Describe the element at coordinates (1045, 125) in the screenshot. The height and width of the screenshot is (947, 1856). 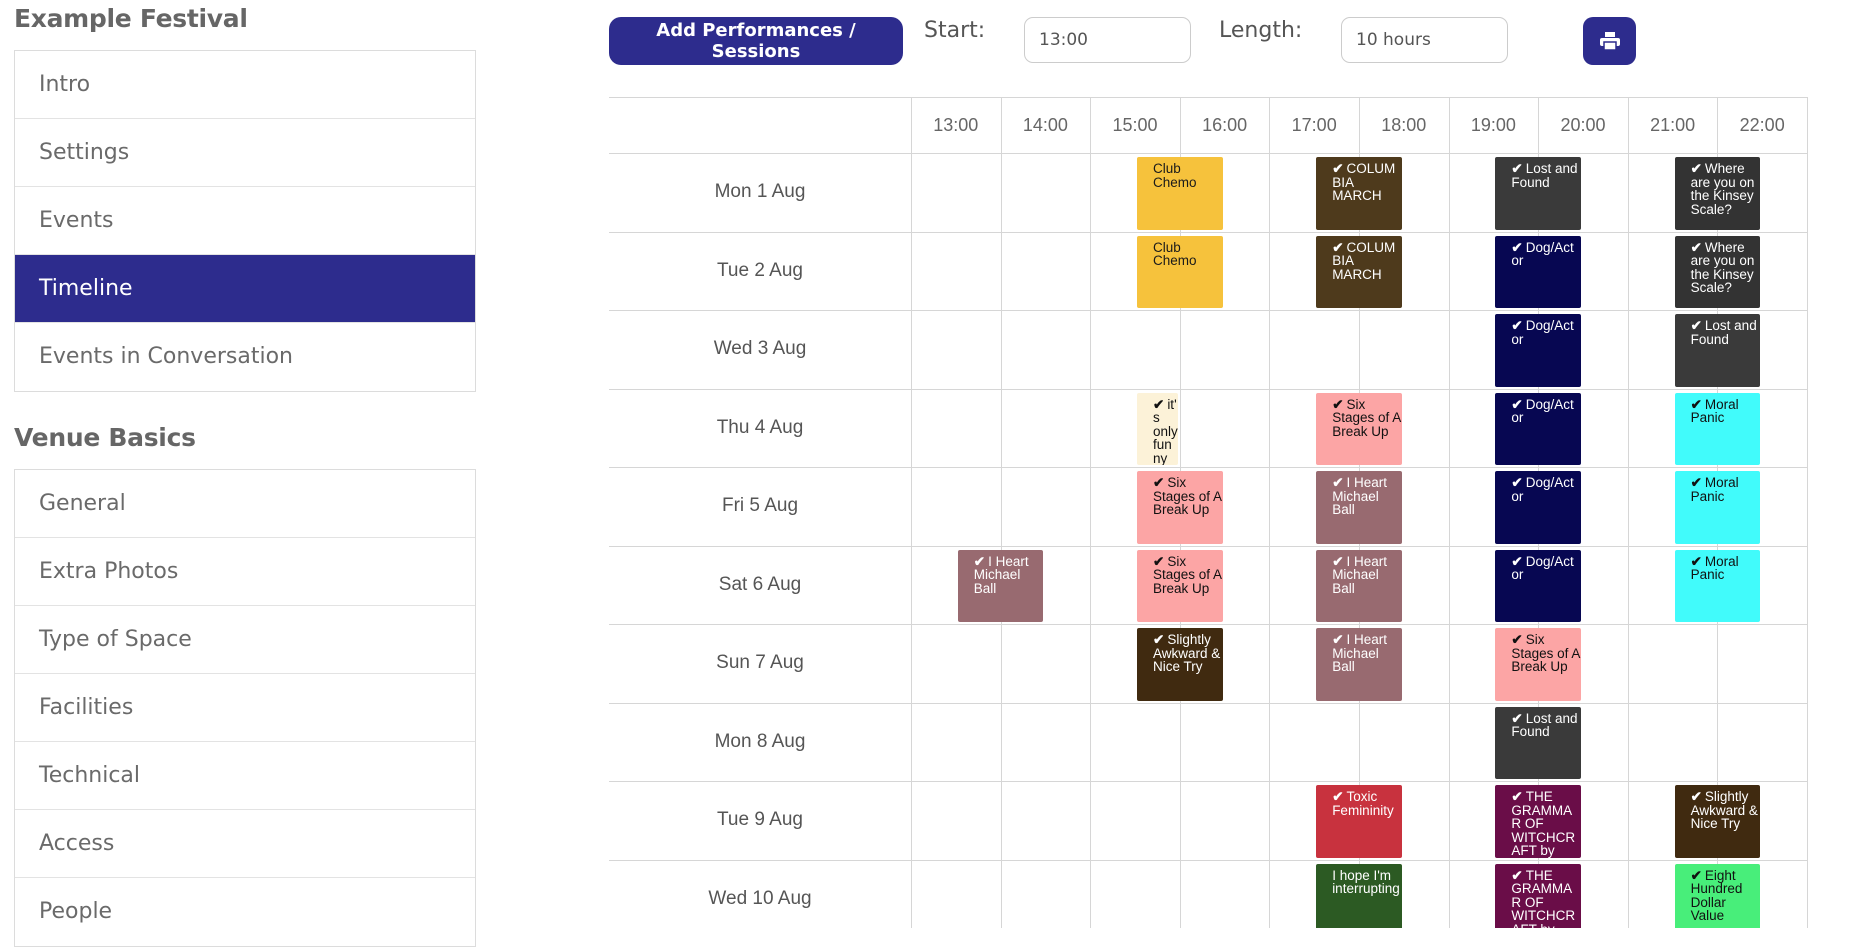
I see `hour-label: 14:00` at that location.